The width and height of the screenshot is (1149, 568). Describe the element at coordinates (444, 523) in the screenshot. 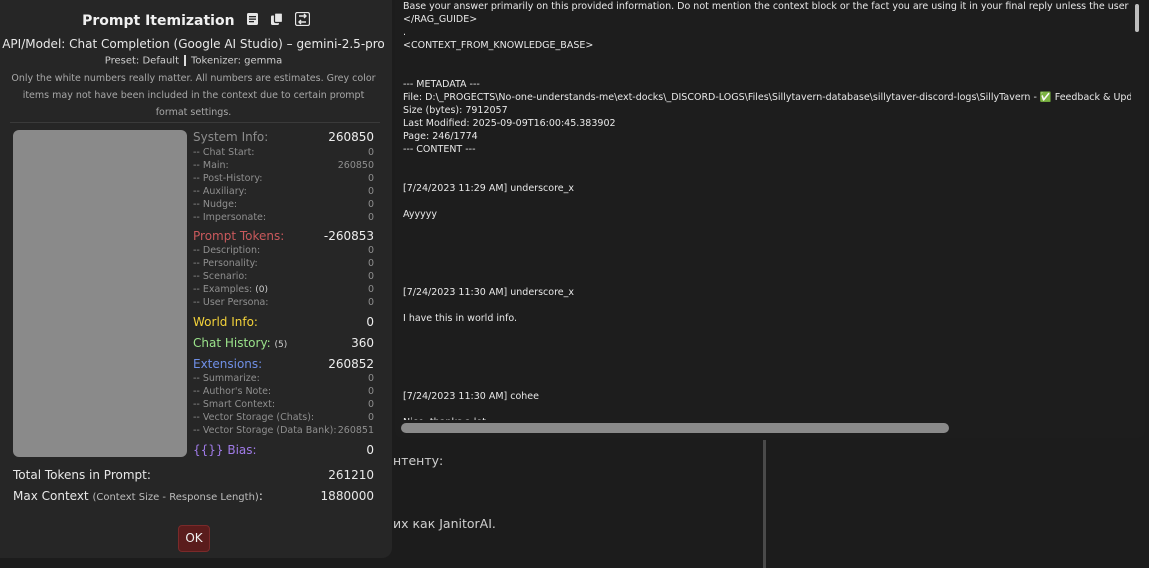

I see `background-chat-fragment: их как JanitorAI.` at that location.